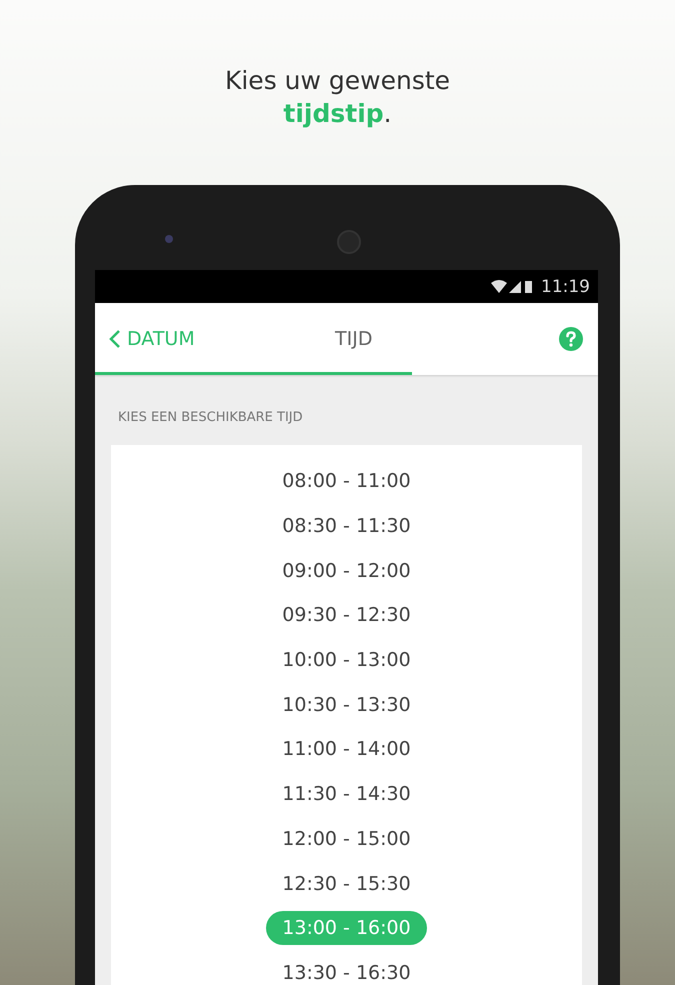 Image resolution: width=675 pixels, height=985 pixels. What do you see at coordinates (115, 339) in the screenshot?
I see `chevron-left-icon` at bounding box center [115, 339].